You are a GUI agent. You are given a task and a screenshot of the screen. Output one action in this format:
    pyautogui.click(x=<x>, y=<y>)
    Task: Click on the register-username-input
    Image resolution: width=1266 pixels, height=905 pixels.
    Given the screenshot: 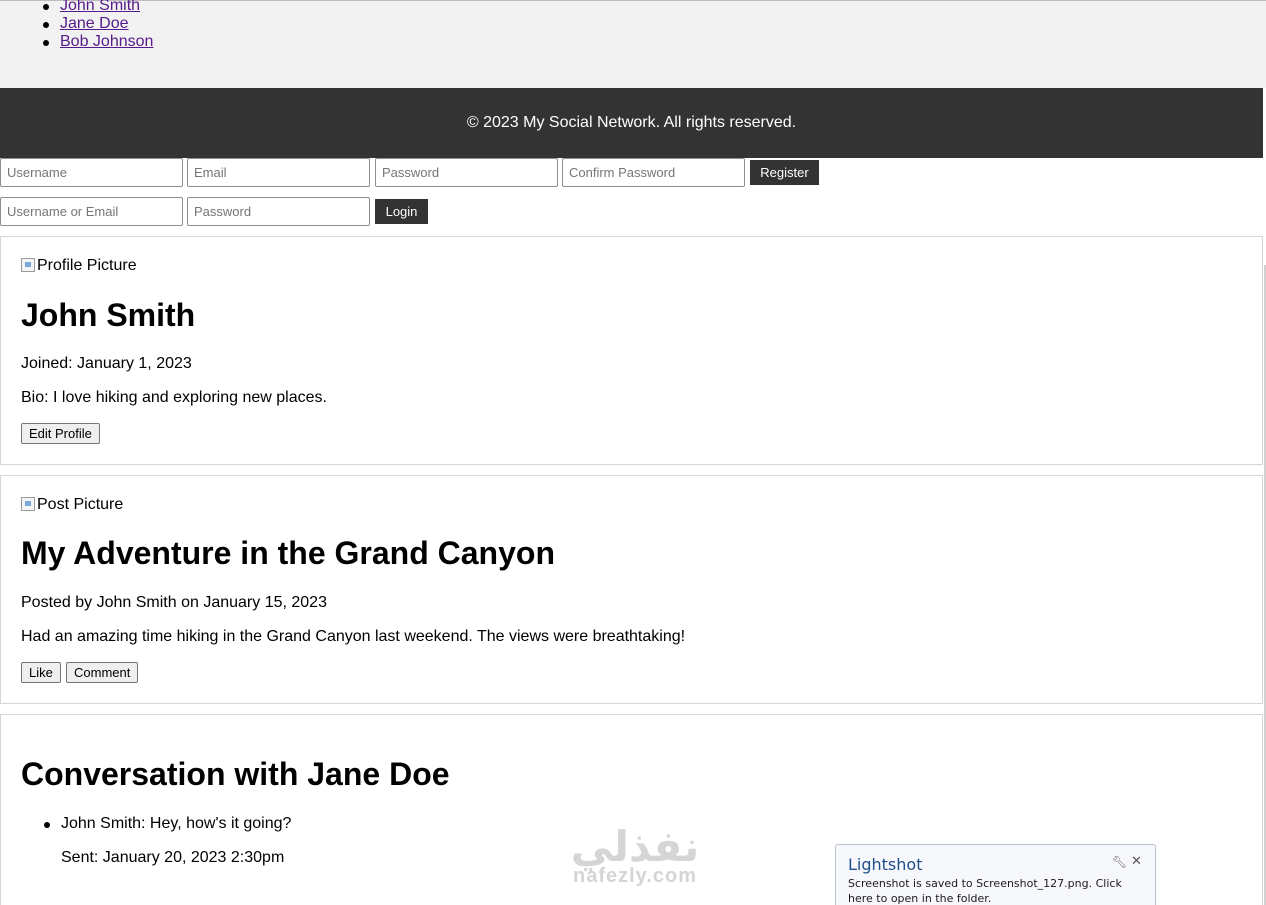 What is the action you would take?
    pyautogui.click(x=91, y=172)
    